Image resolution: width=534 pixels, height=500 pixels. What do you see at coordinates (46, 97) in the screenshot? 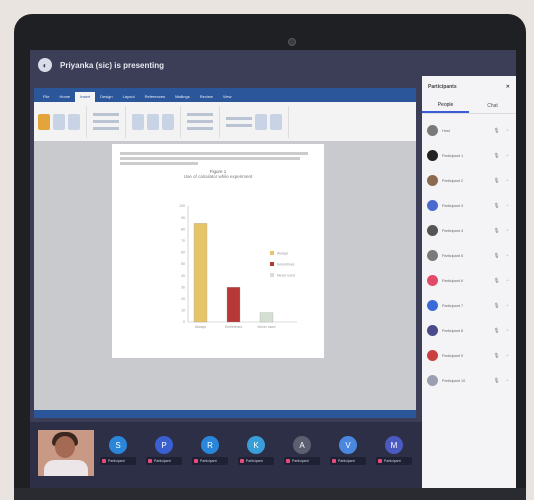
I see `ribbon-tab-file: File` at bounding box center [46, 97].